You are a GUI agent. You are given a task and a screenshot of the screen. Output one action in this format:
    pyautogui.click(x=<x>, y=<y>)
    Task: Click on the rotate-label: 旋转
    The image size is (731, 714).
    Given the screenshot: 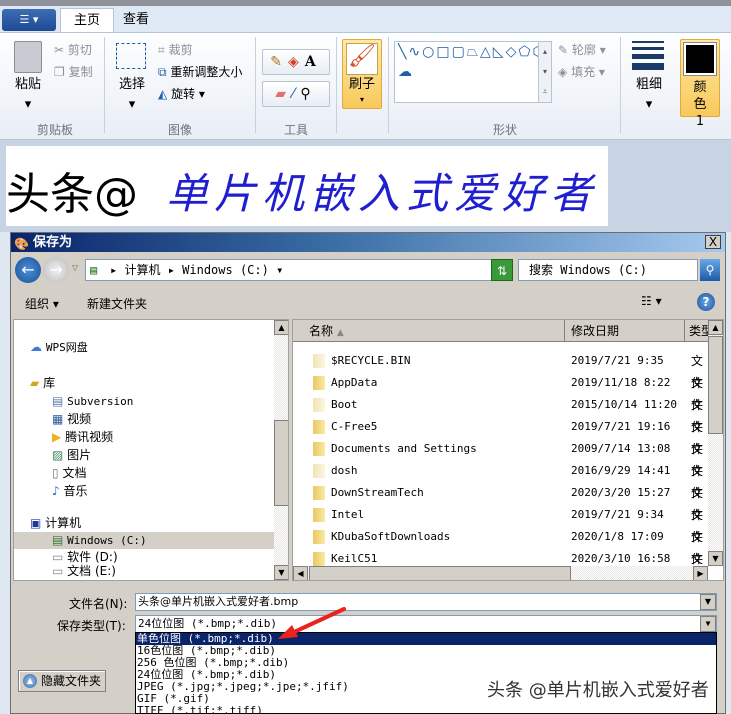 What is the action you would take?
    pyautogui.click(x=183, y=94)
    